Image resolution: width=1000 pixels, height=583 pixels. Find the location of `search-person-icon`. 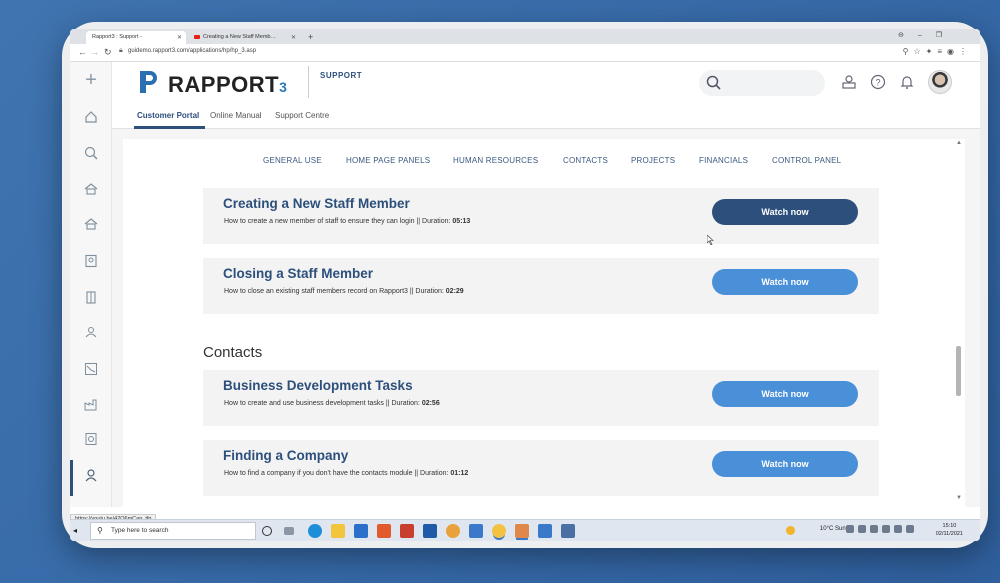

search-person-icon is located at coordinates (91, 156).